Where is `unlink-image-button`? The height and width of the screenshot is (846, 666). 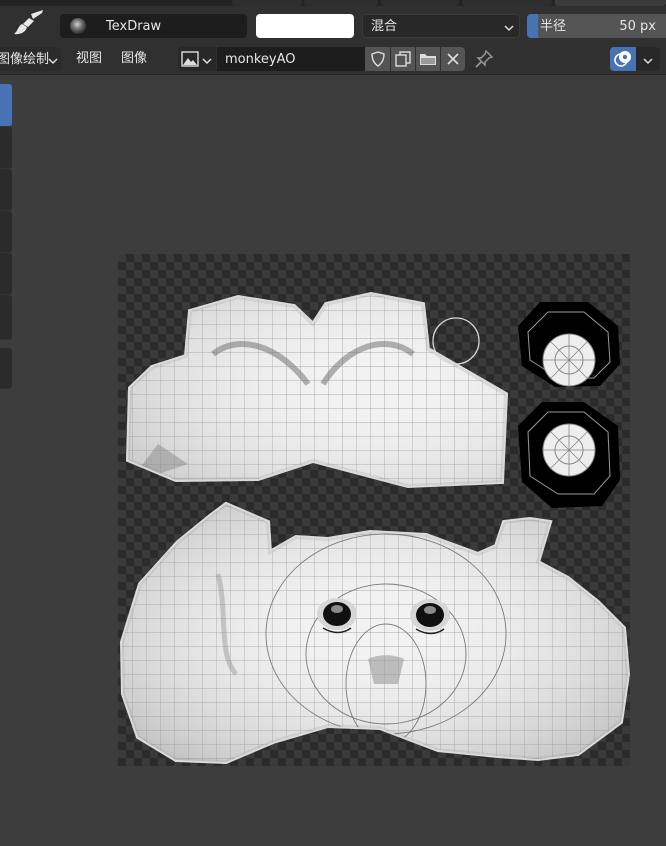
unlink-image-button is located at coordinates (453, 59).